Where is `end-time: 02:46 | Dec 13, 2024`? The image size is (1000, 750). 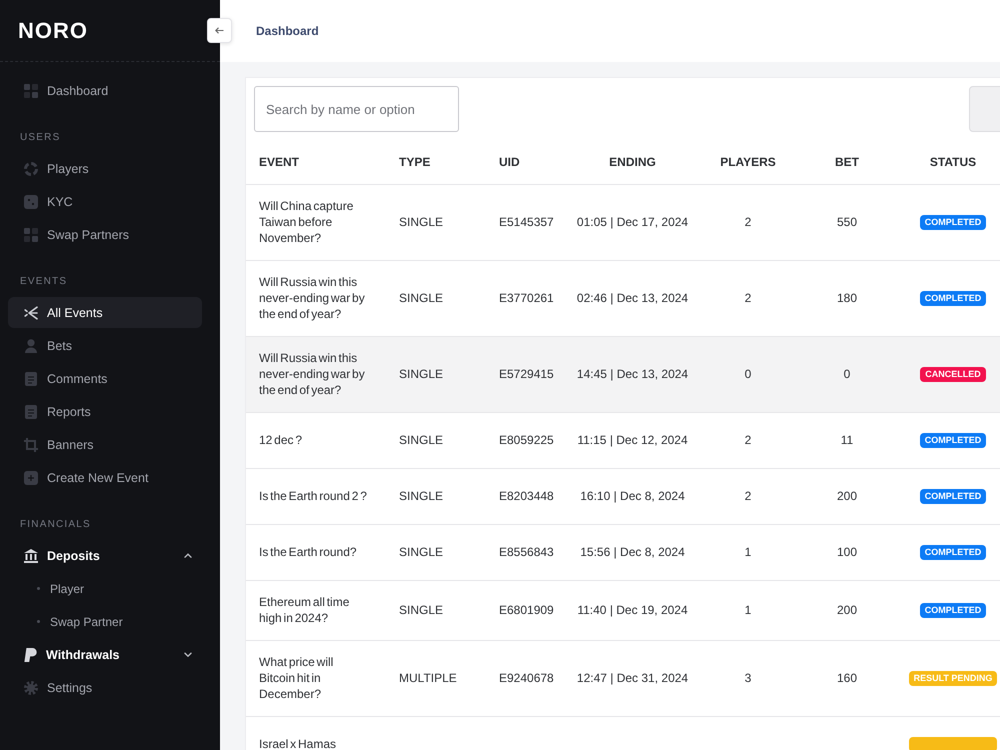 end-time: 02:46 | Dec 13, 2024 is located at coordinates (632, 298).